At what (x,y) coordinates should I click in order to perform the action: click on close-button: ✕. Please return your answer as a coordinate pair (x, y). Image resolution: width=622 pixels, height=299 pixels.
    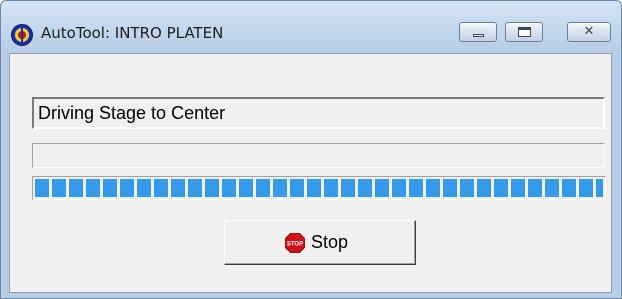
    Looking at the image, I should click on (589, 32).